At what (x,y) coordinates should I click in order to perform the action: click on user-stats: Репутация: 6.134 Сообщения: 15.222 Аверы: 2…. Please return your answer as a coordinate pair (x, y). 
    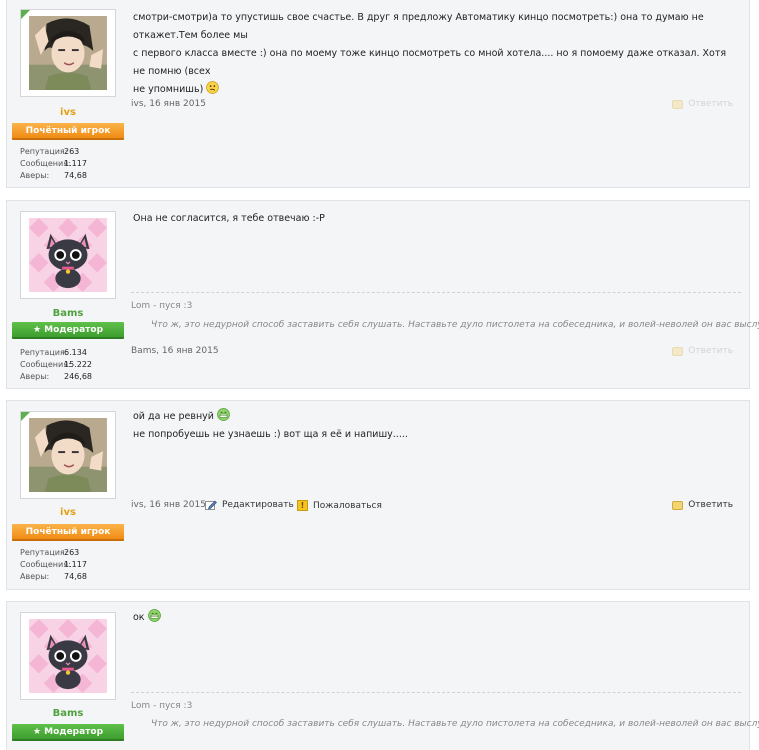
    Looking at the image, I should click on (70, 365).